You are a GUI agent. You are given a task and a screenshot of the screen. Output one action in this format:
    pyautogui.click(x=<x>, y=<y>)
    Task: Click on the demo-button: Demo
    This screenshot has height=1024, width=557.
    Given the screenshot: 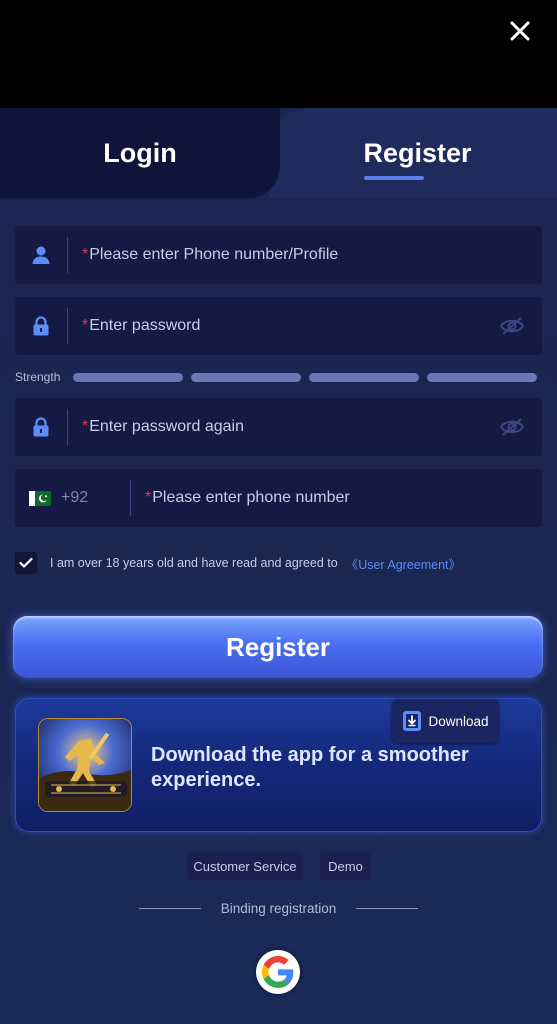 What is the action you would take?
    pyautogui.click(x=345, y=866)
    